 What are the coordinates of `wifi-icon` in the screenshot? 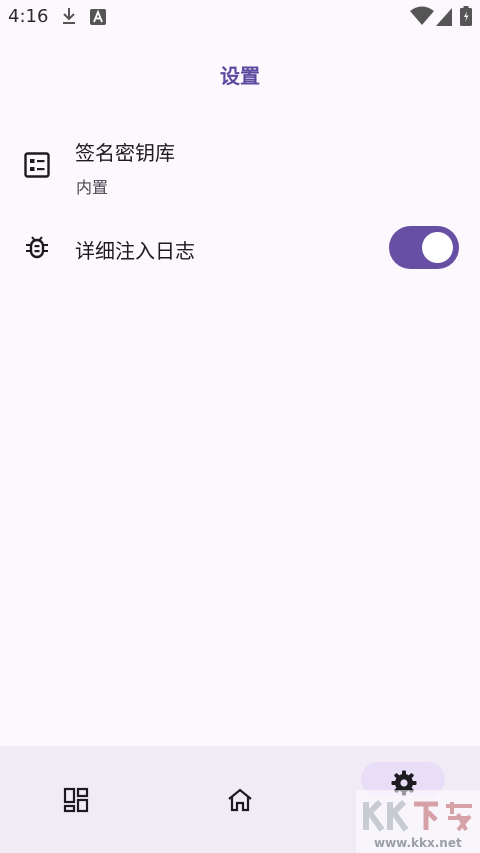 It's located at (422, 15).